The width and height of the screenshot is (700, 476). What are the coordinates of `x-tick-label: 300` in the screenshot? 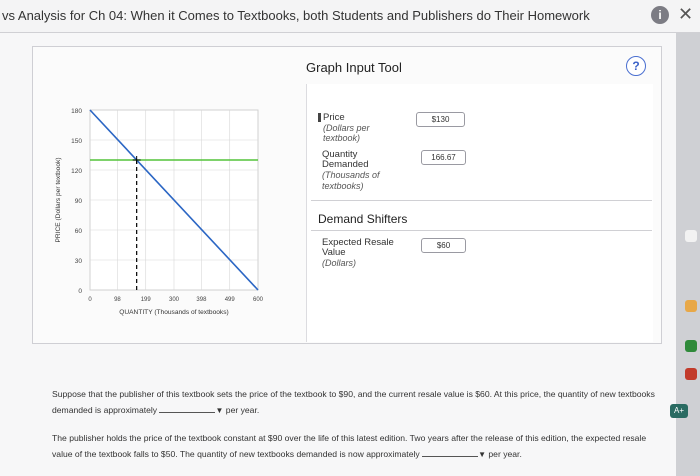 It's located at (174, 300).